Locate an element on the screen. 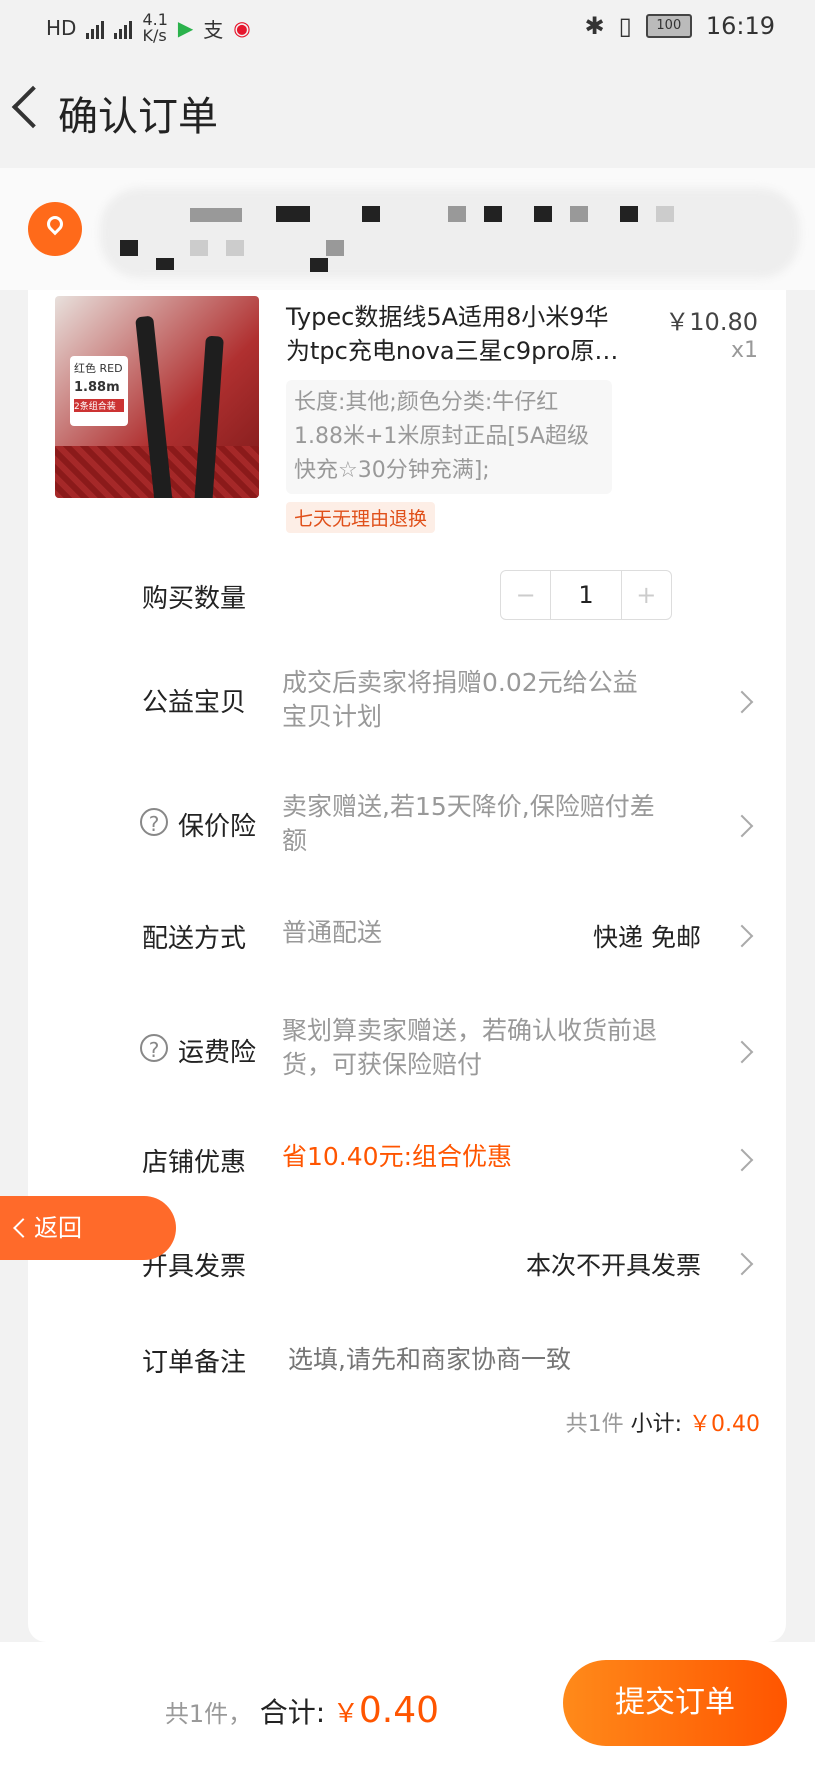 The height and width of the screenshot is (1766, 815). location-pin-icon is located at coordinates (55, 229).